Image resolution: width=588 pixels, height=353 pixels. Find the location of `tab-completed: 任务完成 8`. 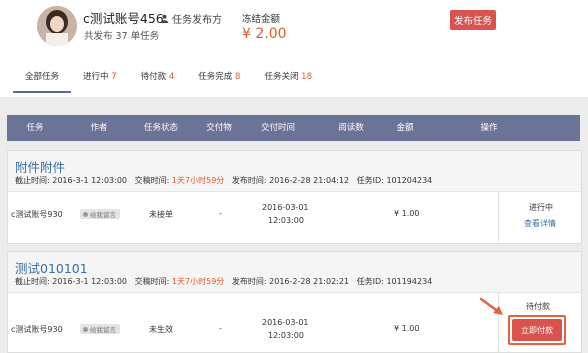

tab-completed: 任务完成 8 is located at coordinates (219, 80).